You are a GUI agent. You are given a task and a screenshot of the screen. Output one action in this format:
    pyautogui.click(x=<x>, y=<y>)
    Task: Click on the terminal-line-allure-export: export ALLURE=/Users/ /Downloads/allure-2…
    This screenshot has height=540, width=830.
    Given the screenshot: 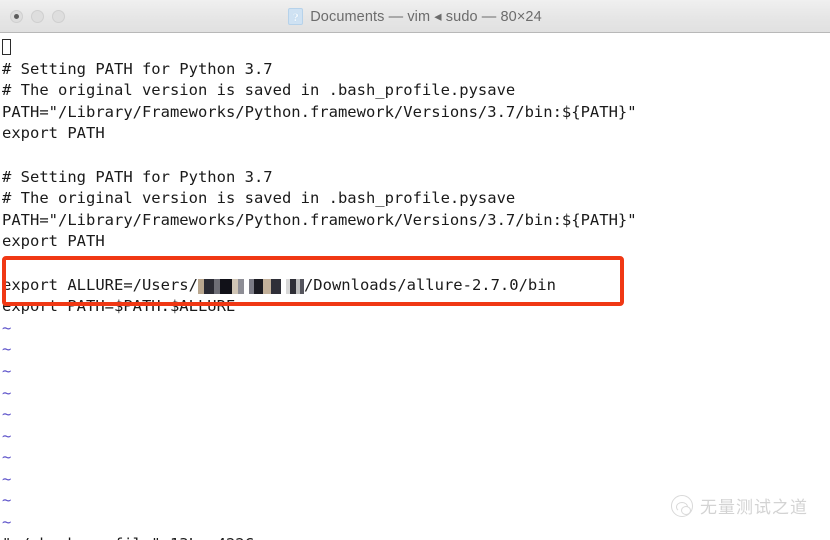 What is the action you would take?
    pyautogui.click(x=416, y=286)
    